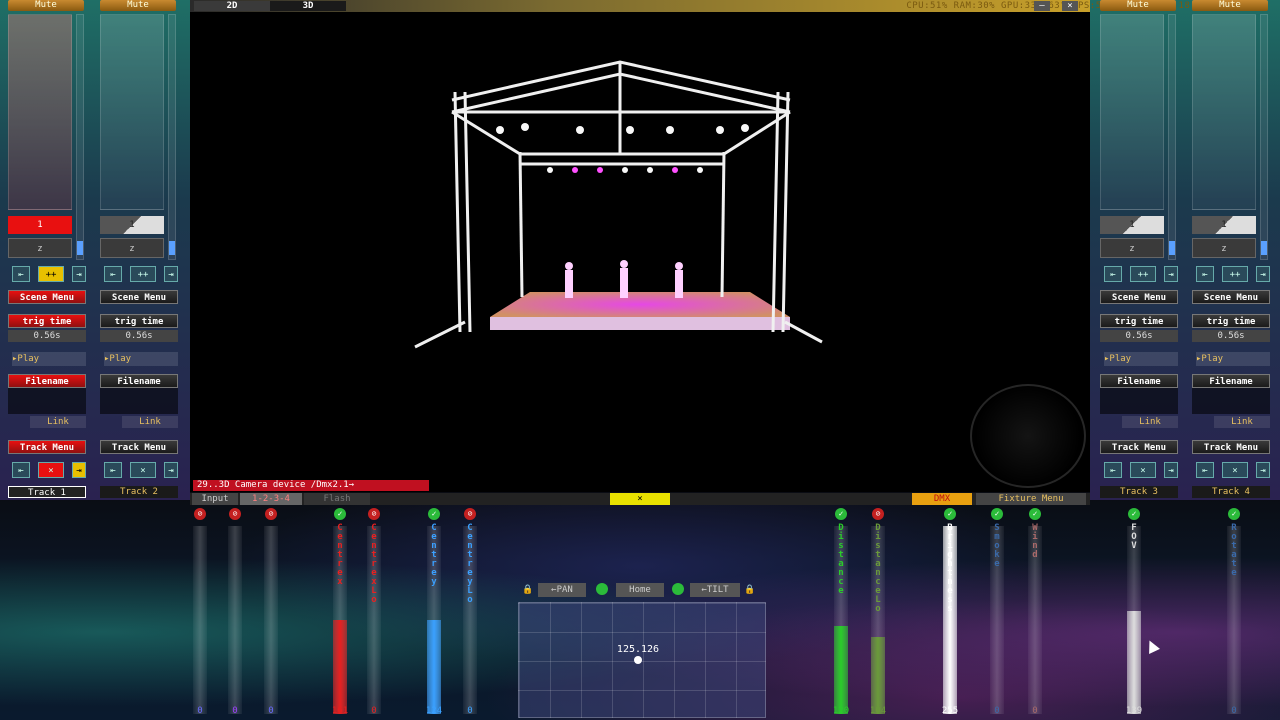  I want to click on trig-time-value: 0.56s, so click(1139, 336).